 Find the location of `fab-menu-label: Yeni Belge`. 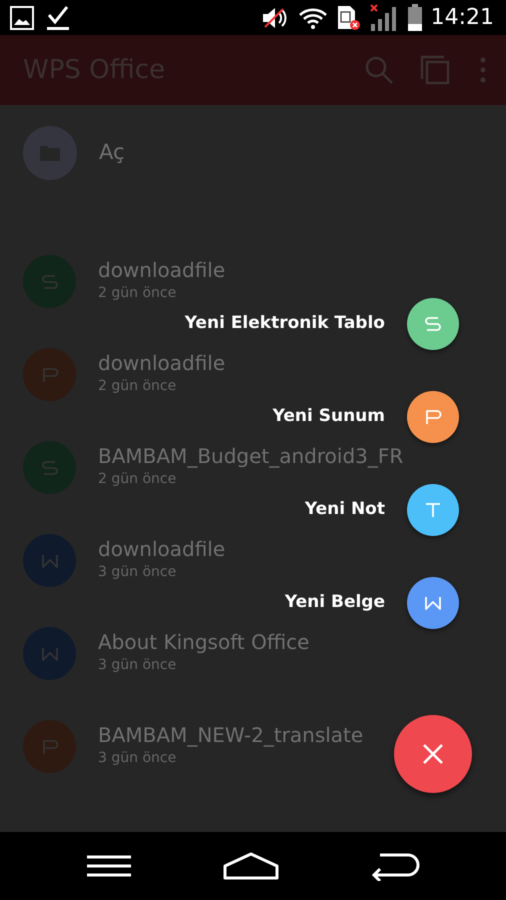

fab-menu-label: Yeni Belge is located at coordinates (334, 602).